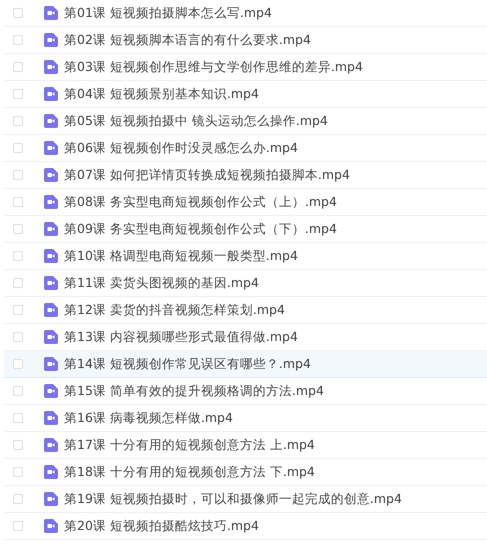 The height and width of the screenshot is (545, 487). Describe the element at coordinates (181, 337) in the screenshot. I see `file-name: 第13课 内容视频哪些形式最值得做.mp4` at that location.